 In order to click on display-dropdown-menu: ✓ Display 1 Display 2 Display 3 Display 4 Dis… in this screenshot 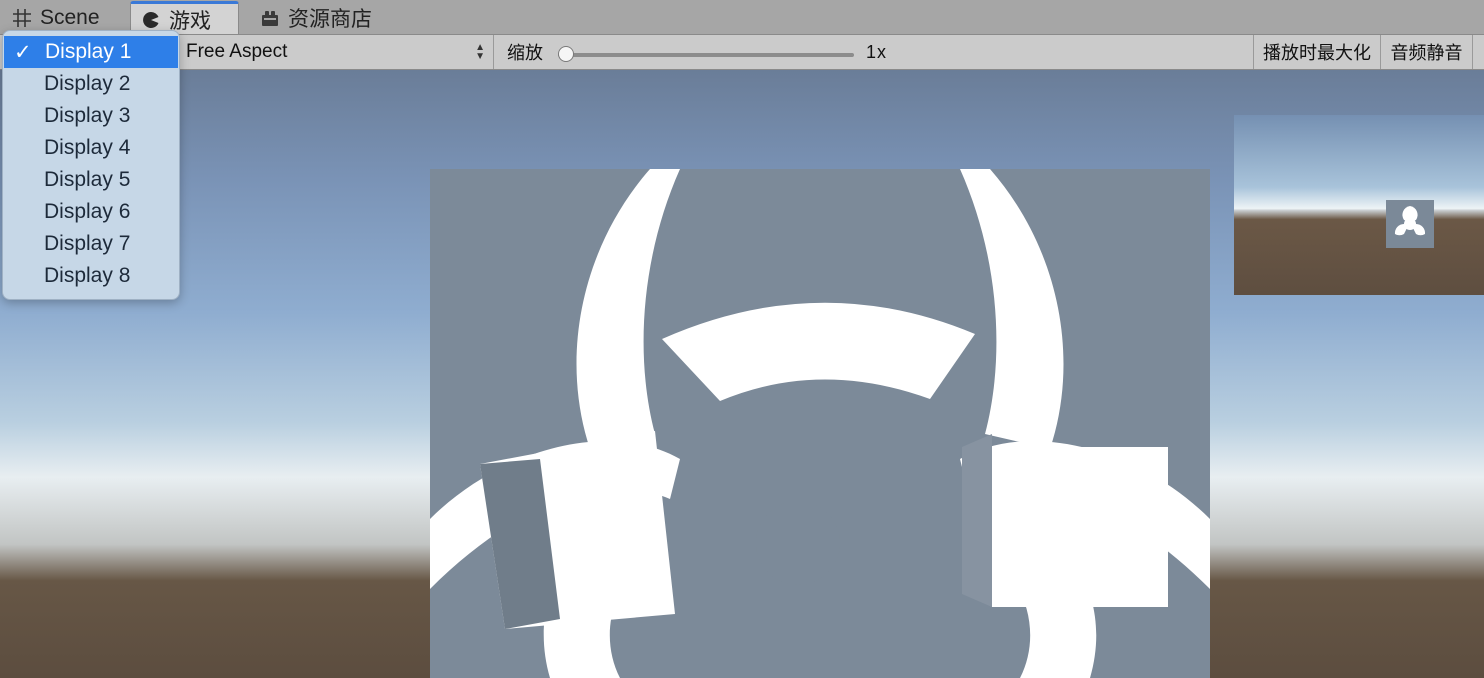, I will do `click(91, 165)`.